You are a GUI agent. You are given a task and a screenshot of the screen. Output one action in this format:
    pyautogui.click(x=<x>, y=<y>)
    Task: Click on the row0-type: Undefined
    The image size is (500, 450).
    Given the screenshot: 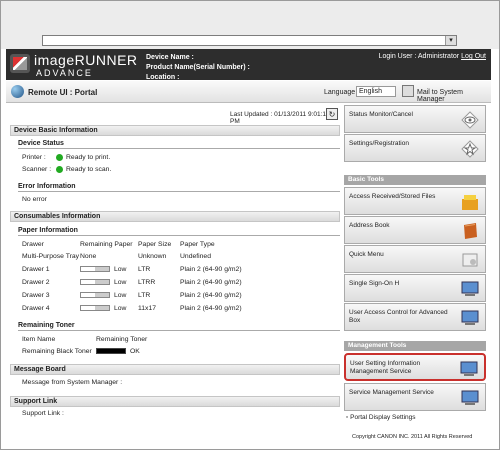 What is the action you would take?
    pyautogui.click(x=195, y=256)
    